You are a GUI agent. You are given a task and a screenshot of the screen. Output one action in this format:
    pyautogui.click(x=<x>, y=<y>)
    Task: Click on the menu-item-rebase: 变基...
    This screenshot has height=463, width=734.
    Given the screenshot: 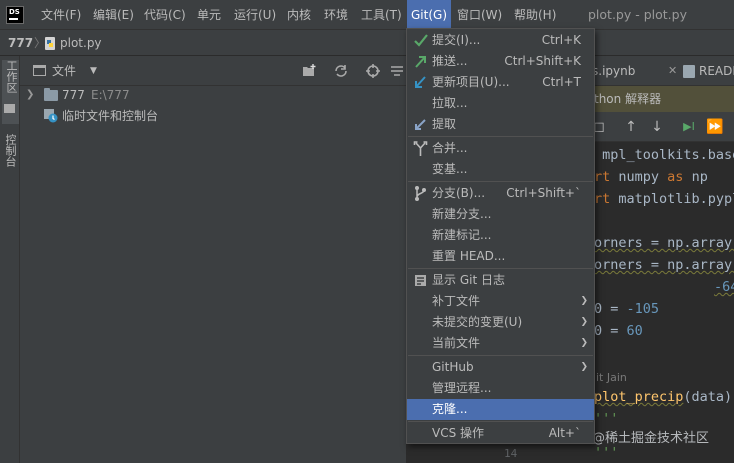 What is the action you would take?
    pyautogui.click(x=500, y=169)
    